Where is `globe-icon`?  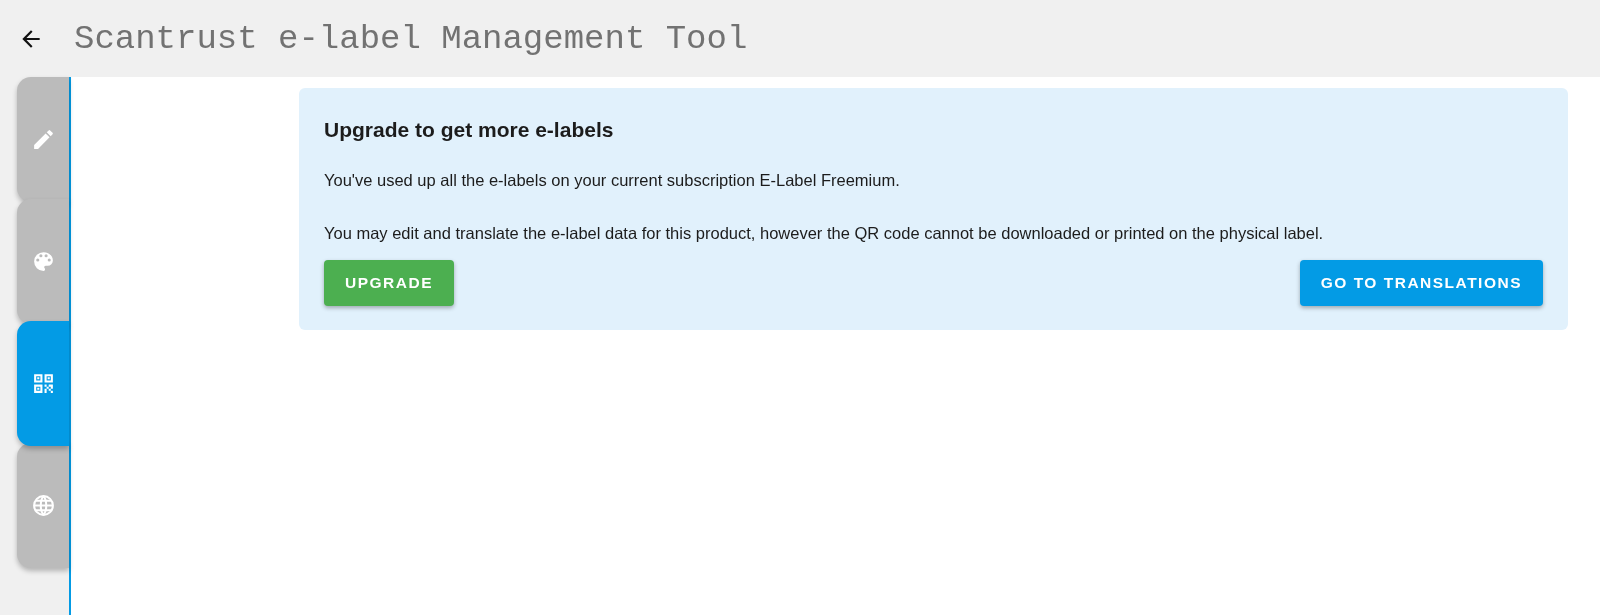 globe-icon is located at coordinates (43, 505).